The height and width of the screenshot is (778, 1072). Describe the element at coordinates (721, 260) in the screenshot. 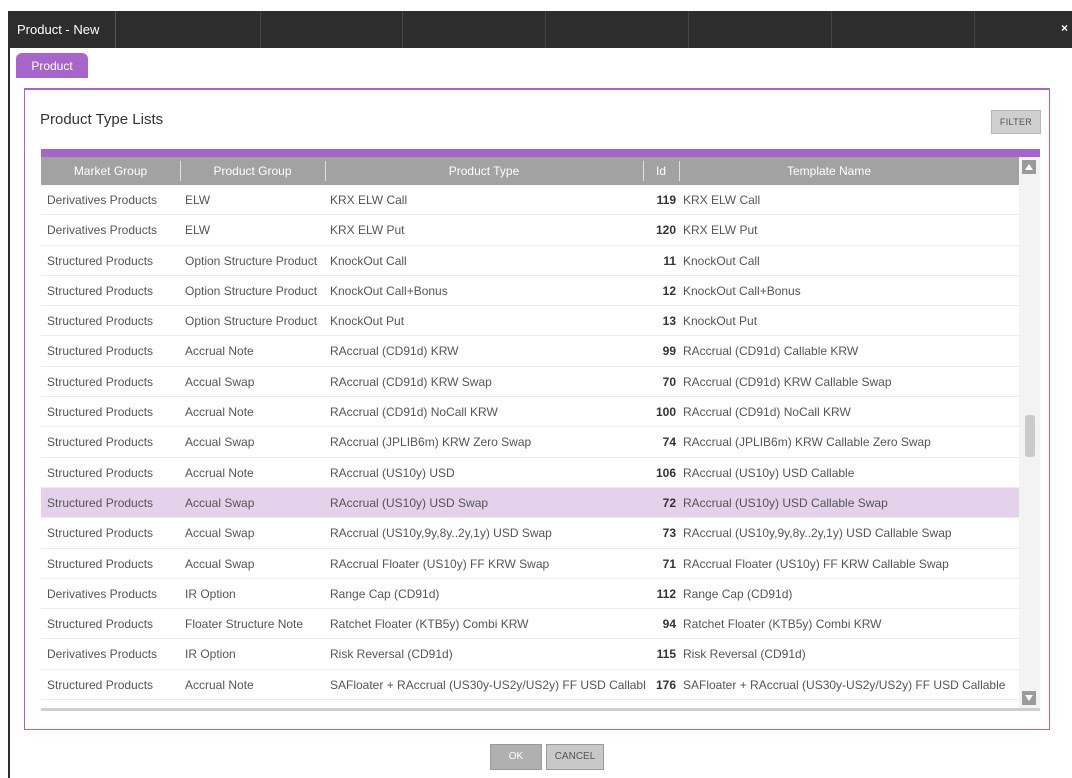

I see `cell-template-name: KnockOut Call` at that location.